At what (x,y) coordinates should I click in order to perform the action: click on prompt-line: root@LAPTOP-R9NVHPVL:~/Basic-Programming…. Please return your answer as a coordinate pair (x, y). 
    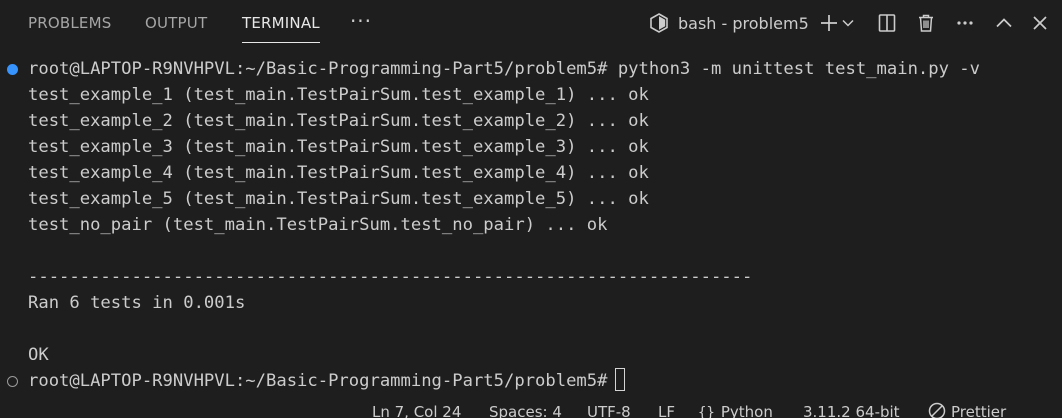
    Looking at the image, I should click on (327, 381).